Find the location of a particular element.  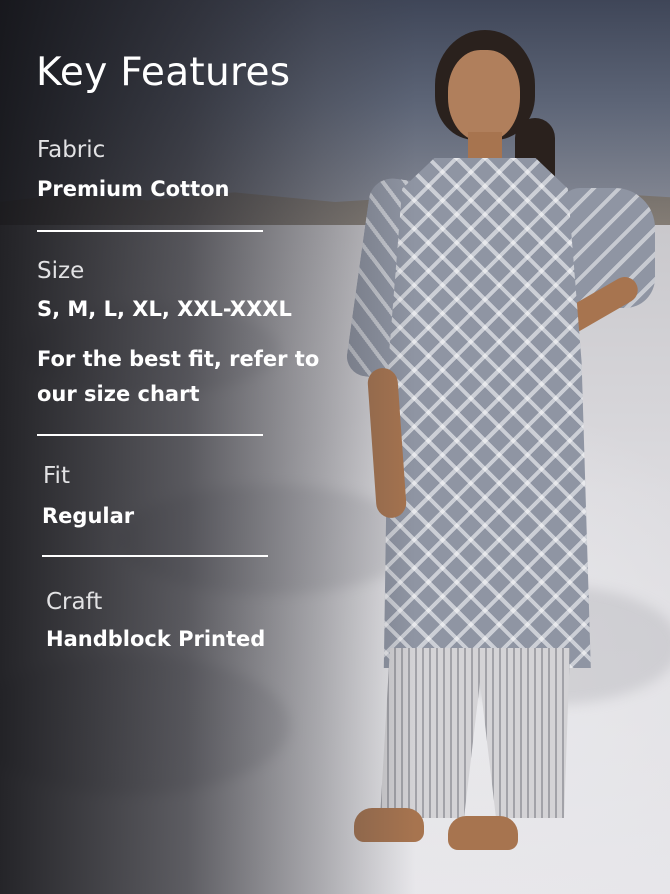

fabric-label: Fabric is located at coordinates (71, 150).